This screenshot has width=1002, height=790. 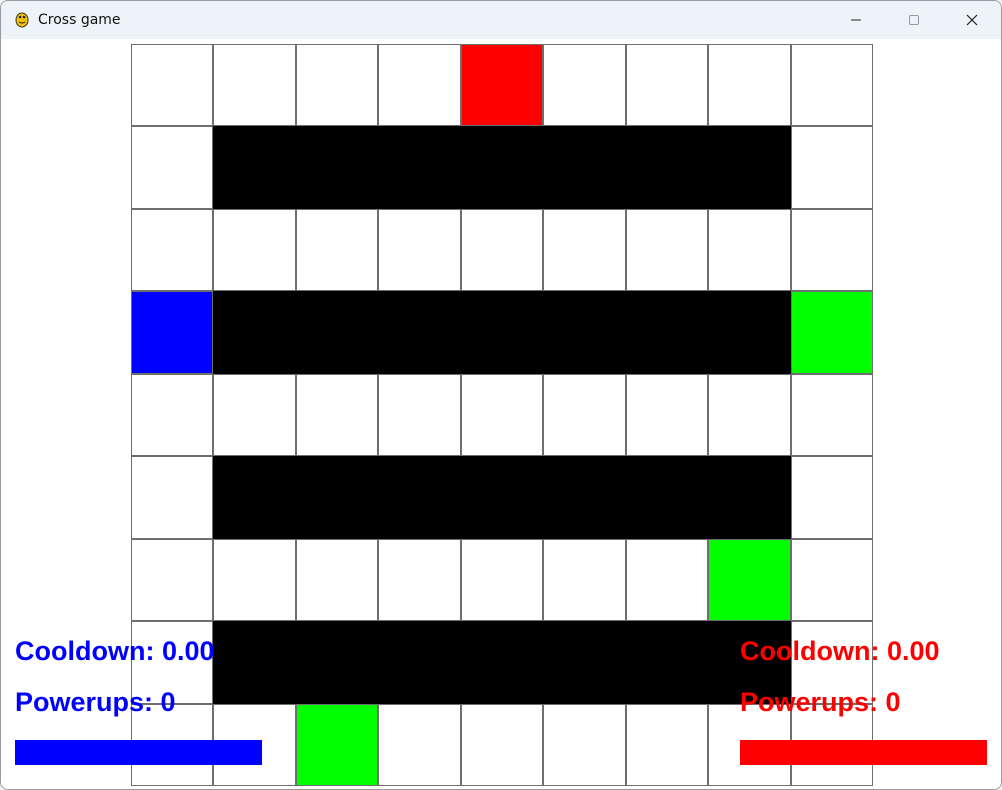 What do you see at coordinates (501, 20) in the screenshot?
I see `title-bar: Cross game` at bounding box center [501, 20].